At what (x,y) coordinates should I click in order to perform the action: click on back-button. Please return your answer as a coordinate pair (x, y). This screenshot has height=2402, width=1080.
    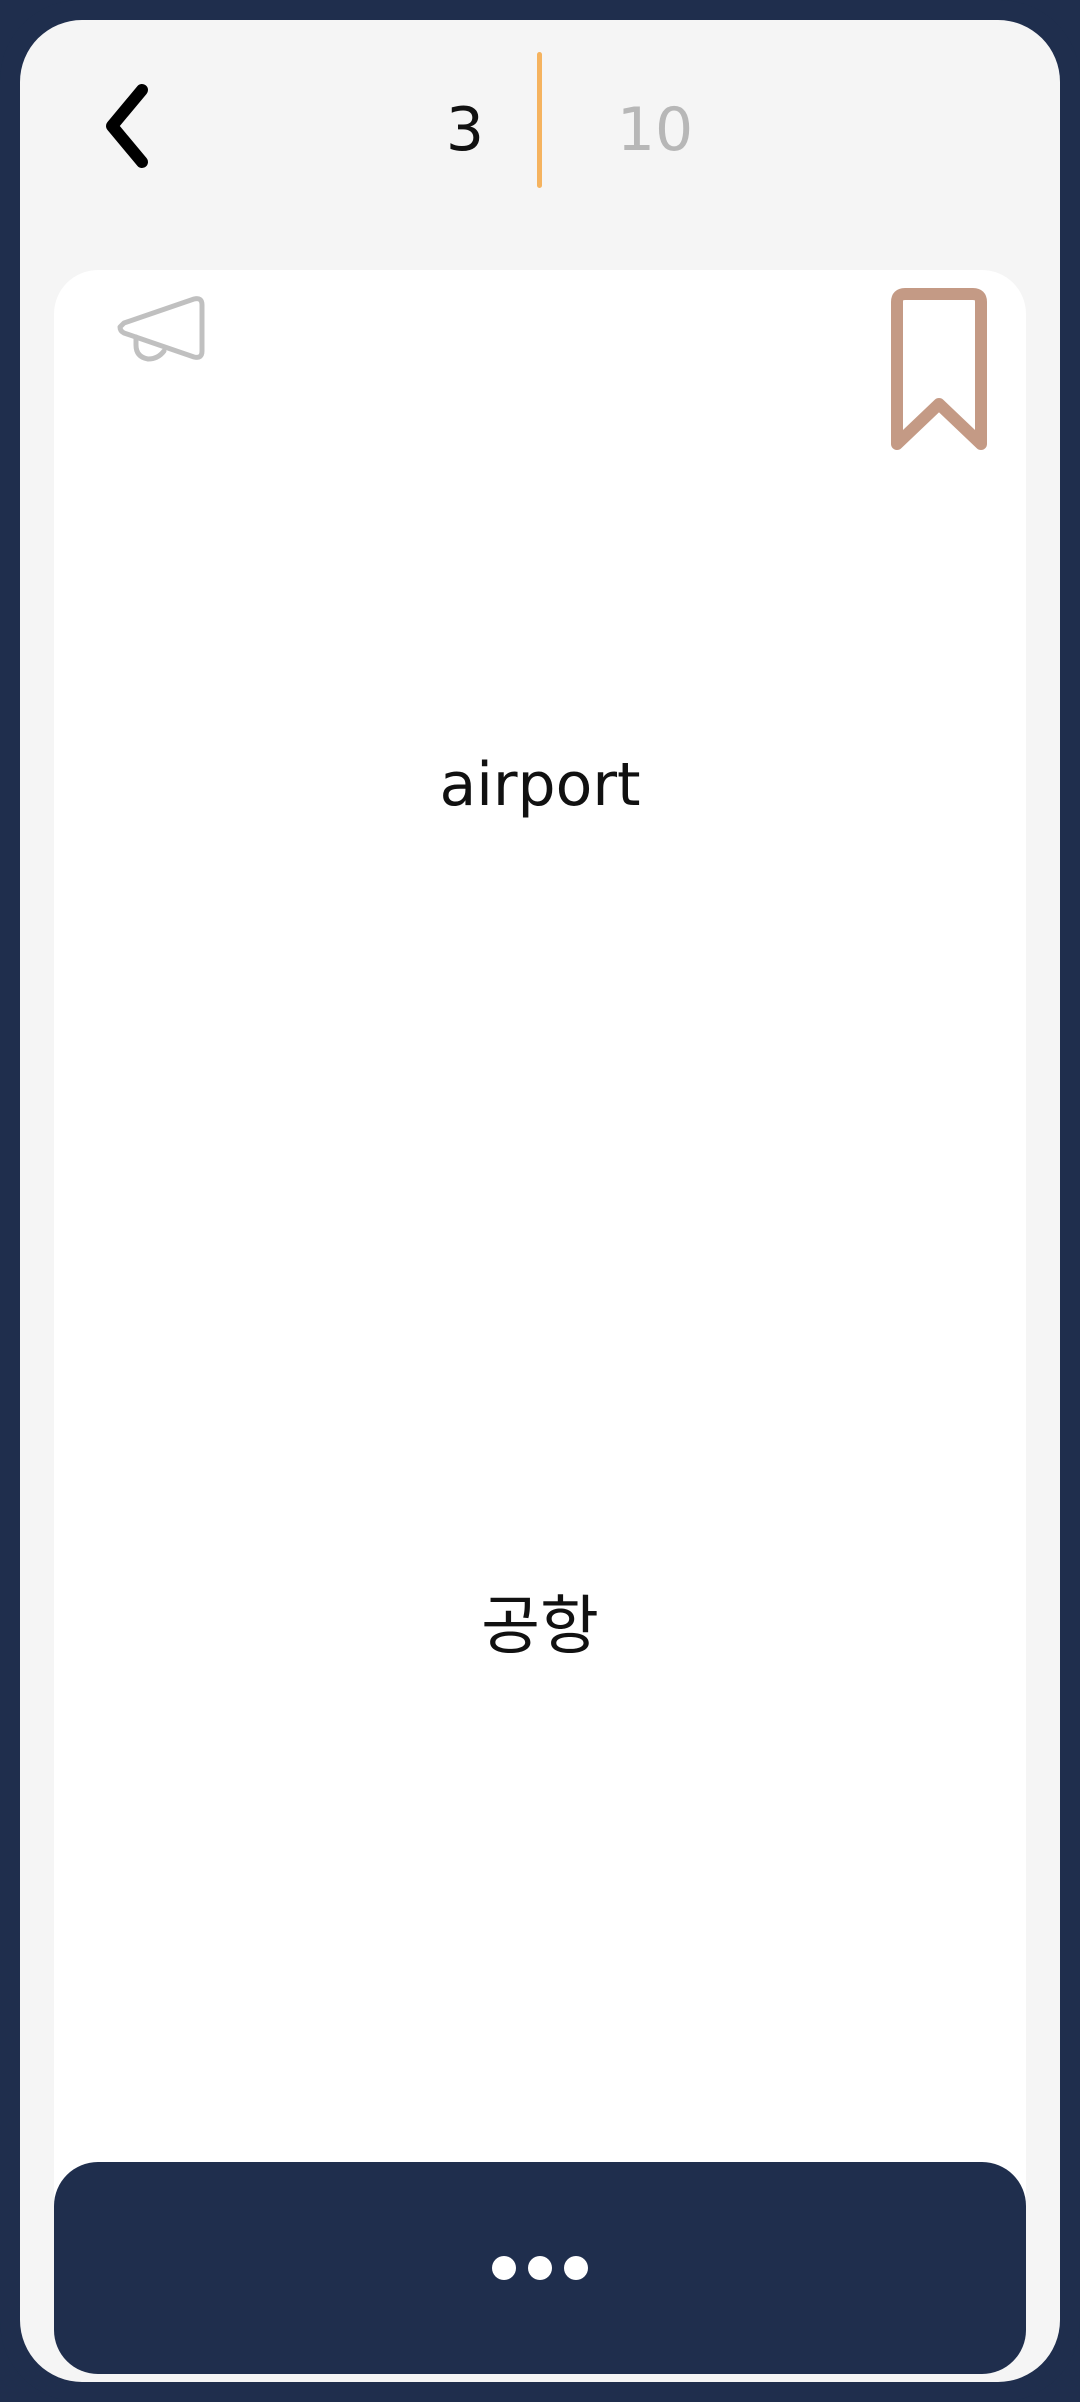
    Looking at the image, I should click on (130, 125).